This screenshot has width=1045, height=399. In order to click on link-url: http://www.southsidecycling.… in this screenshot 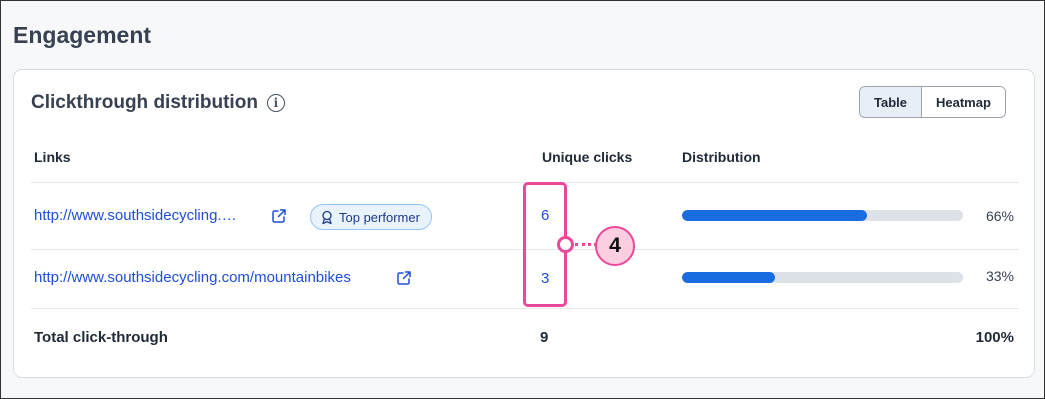, I will do `click(135, 215)`.